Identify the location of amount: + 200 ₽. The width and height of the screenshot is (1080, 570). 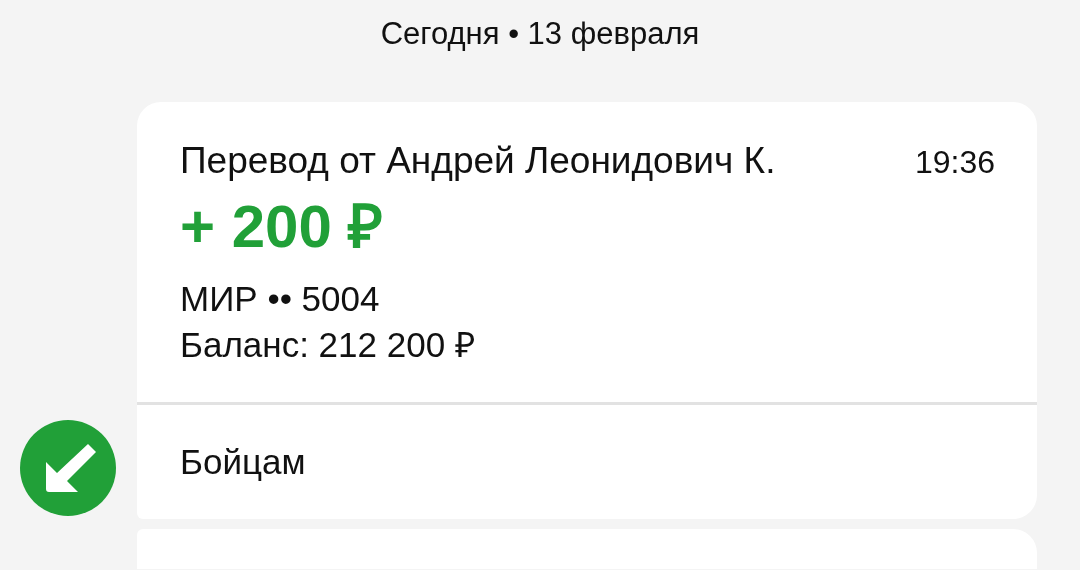
(282, 227).